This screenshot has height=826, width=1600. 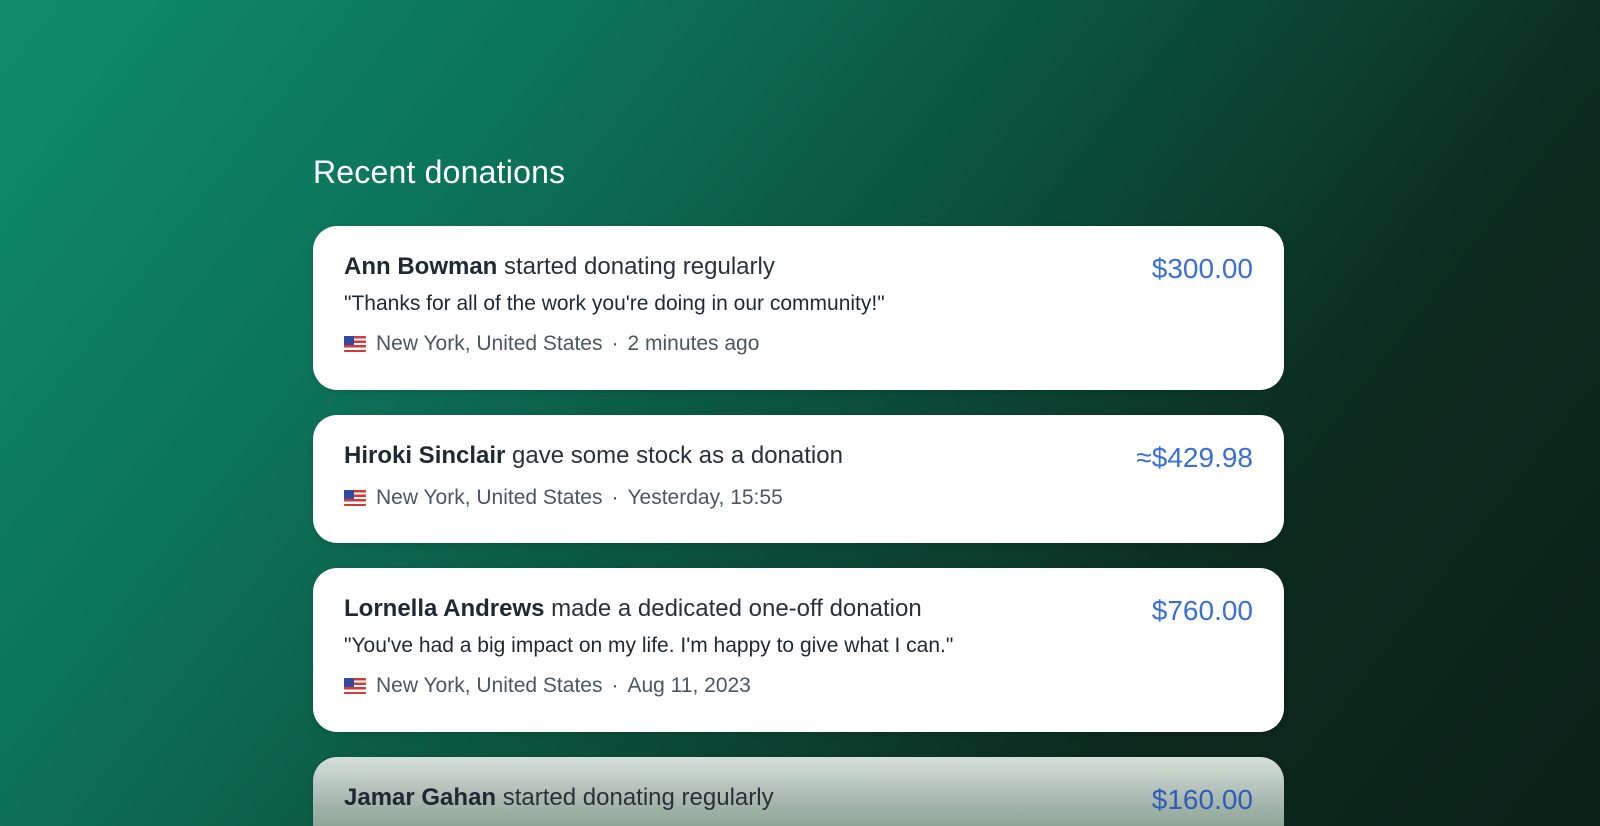 I want to click on donation-time: 2 minutes ago, so click(x=693, y=343).